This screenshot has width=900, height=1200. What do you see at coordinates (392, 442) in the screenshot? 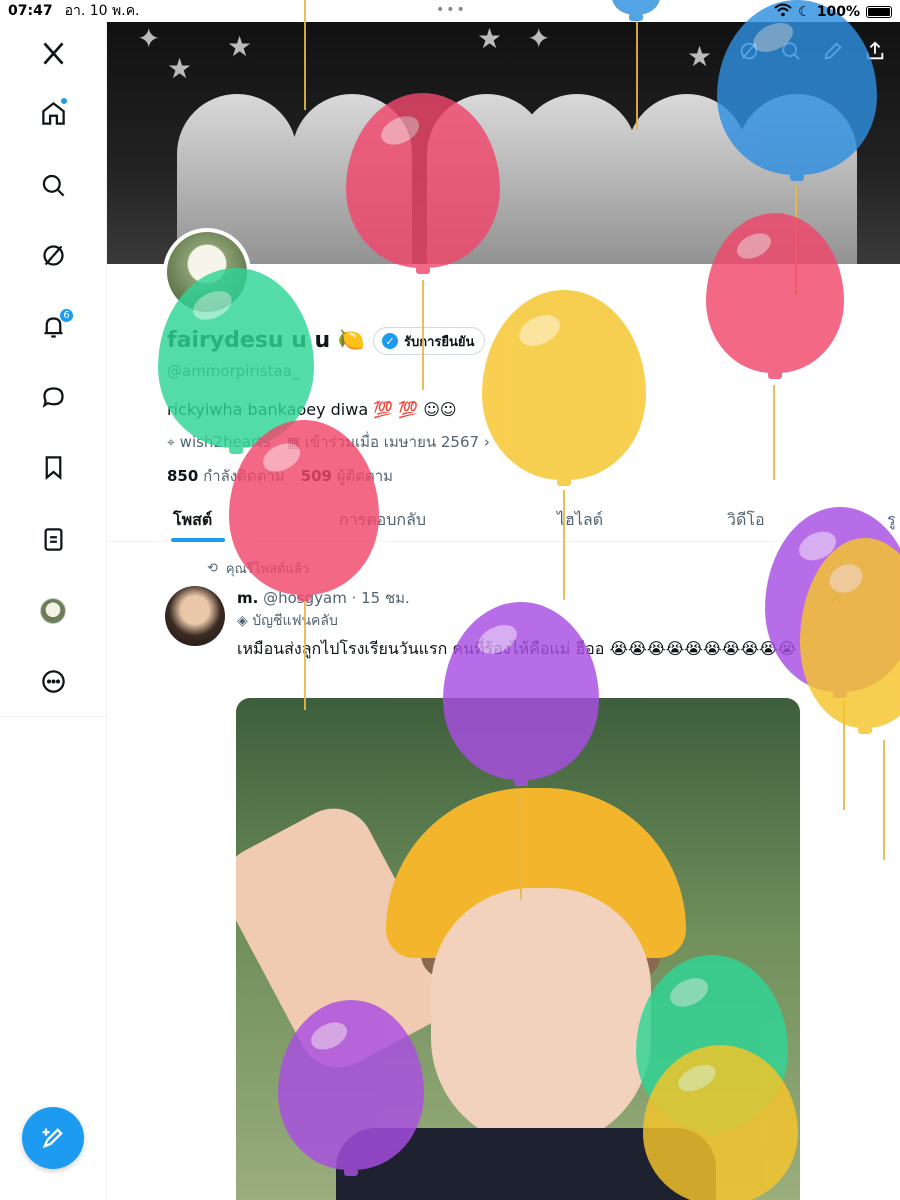
I see `joined-text: เข้าร่วมเมื่อ เมษายน 2567` at bounding box center [392, 442].